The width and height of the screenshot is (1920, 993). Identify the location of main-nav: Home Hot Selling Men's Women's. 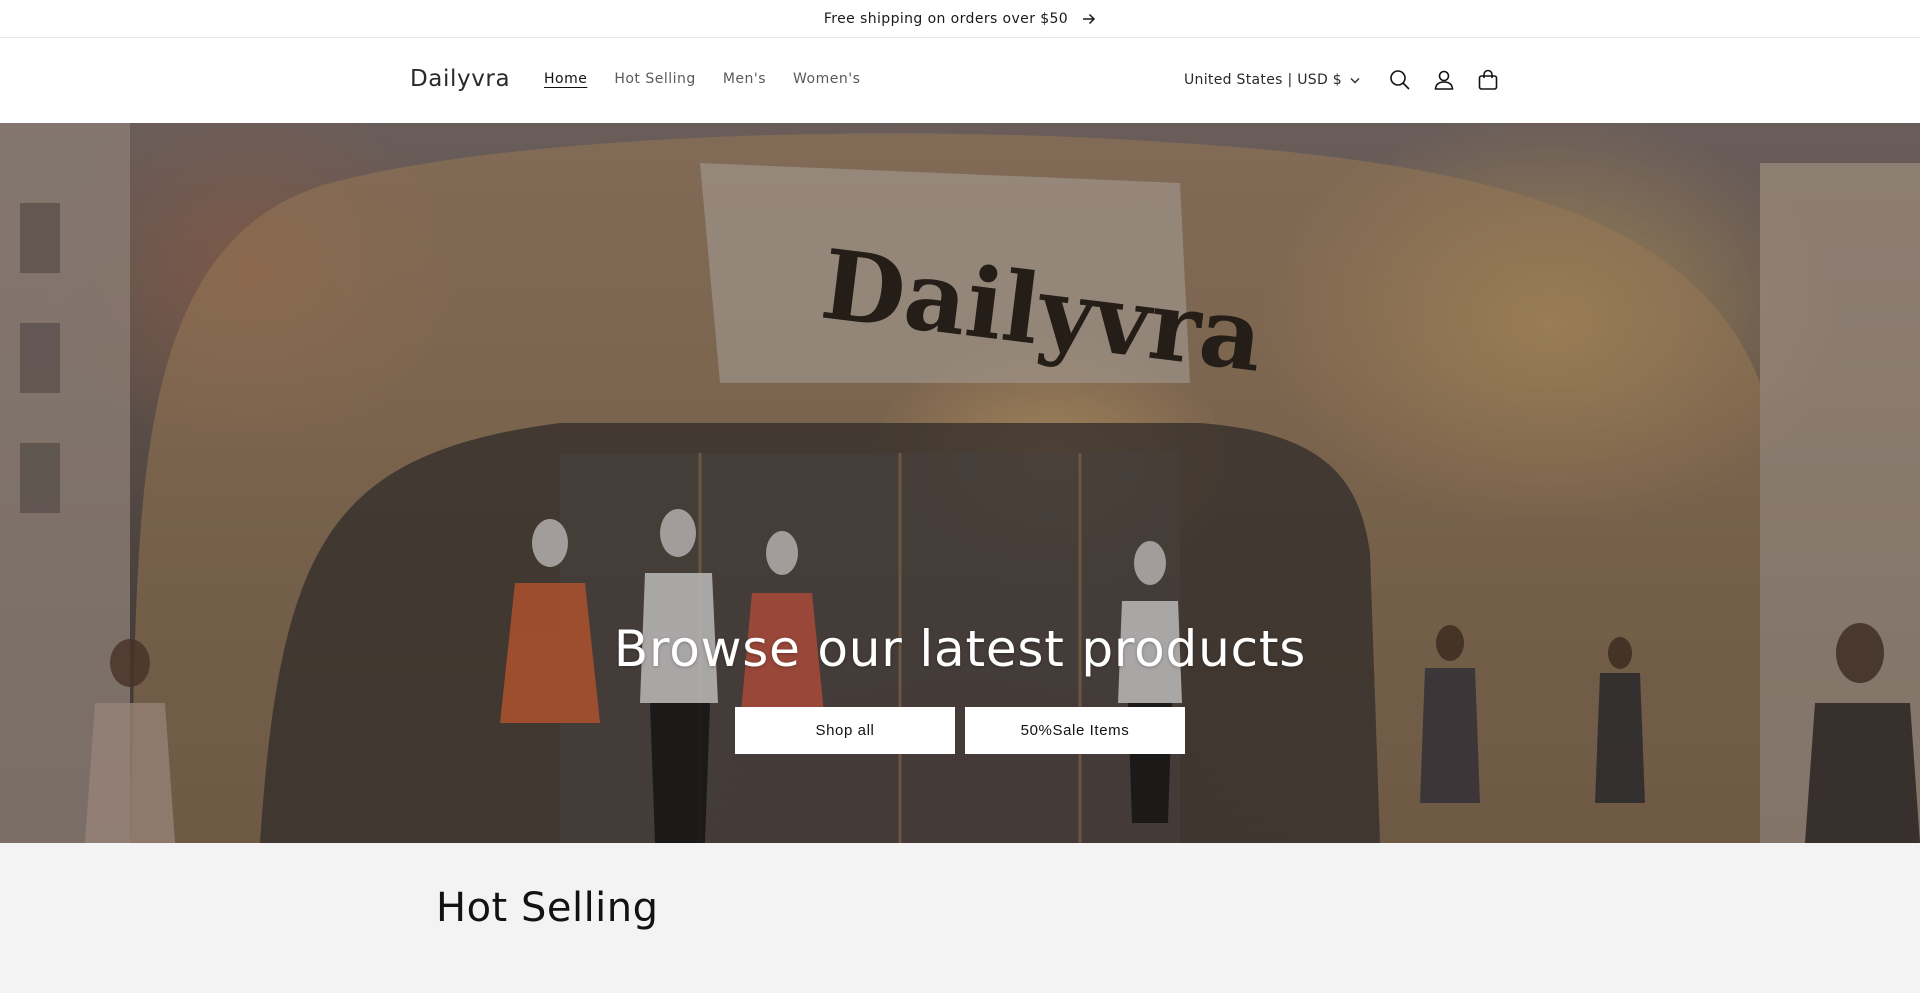
(705, 79).